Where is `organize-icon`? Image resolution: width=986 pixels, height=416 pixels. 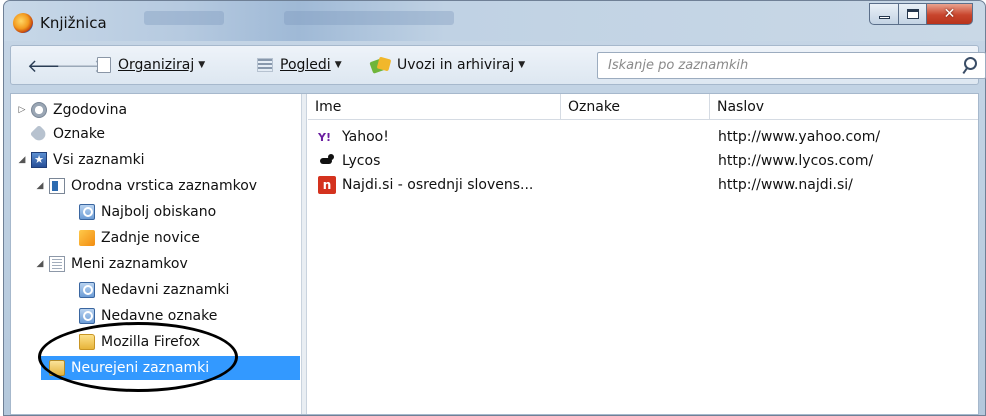
organize-icon is located at coordinates (104, 65).